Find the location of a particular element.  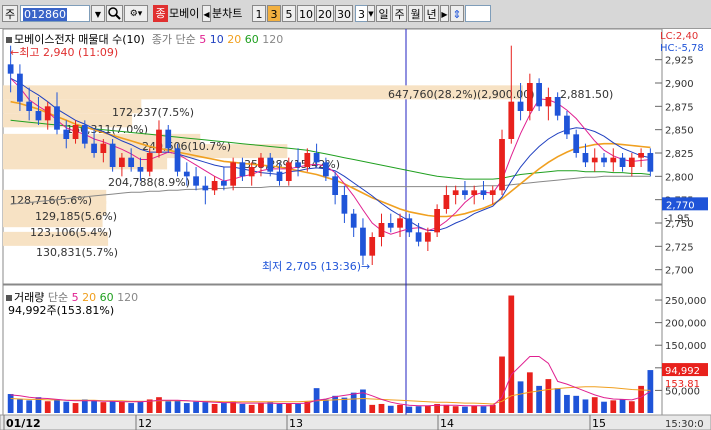

x-axis: 01/12 12 13 14 15 15:30:0 is located at coordinates (355, 422).